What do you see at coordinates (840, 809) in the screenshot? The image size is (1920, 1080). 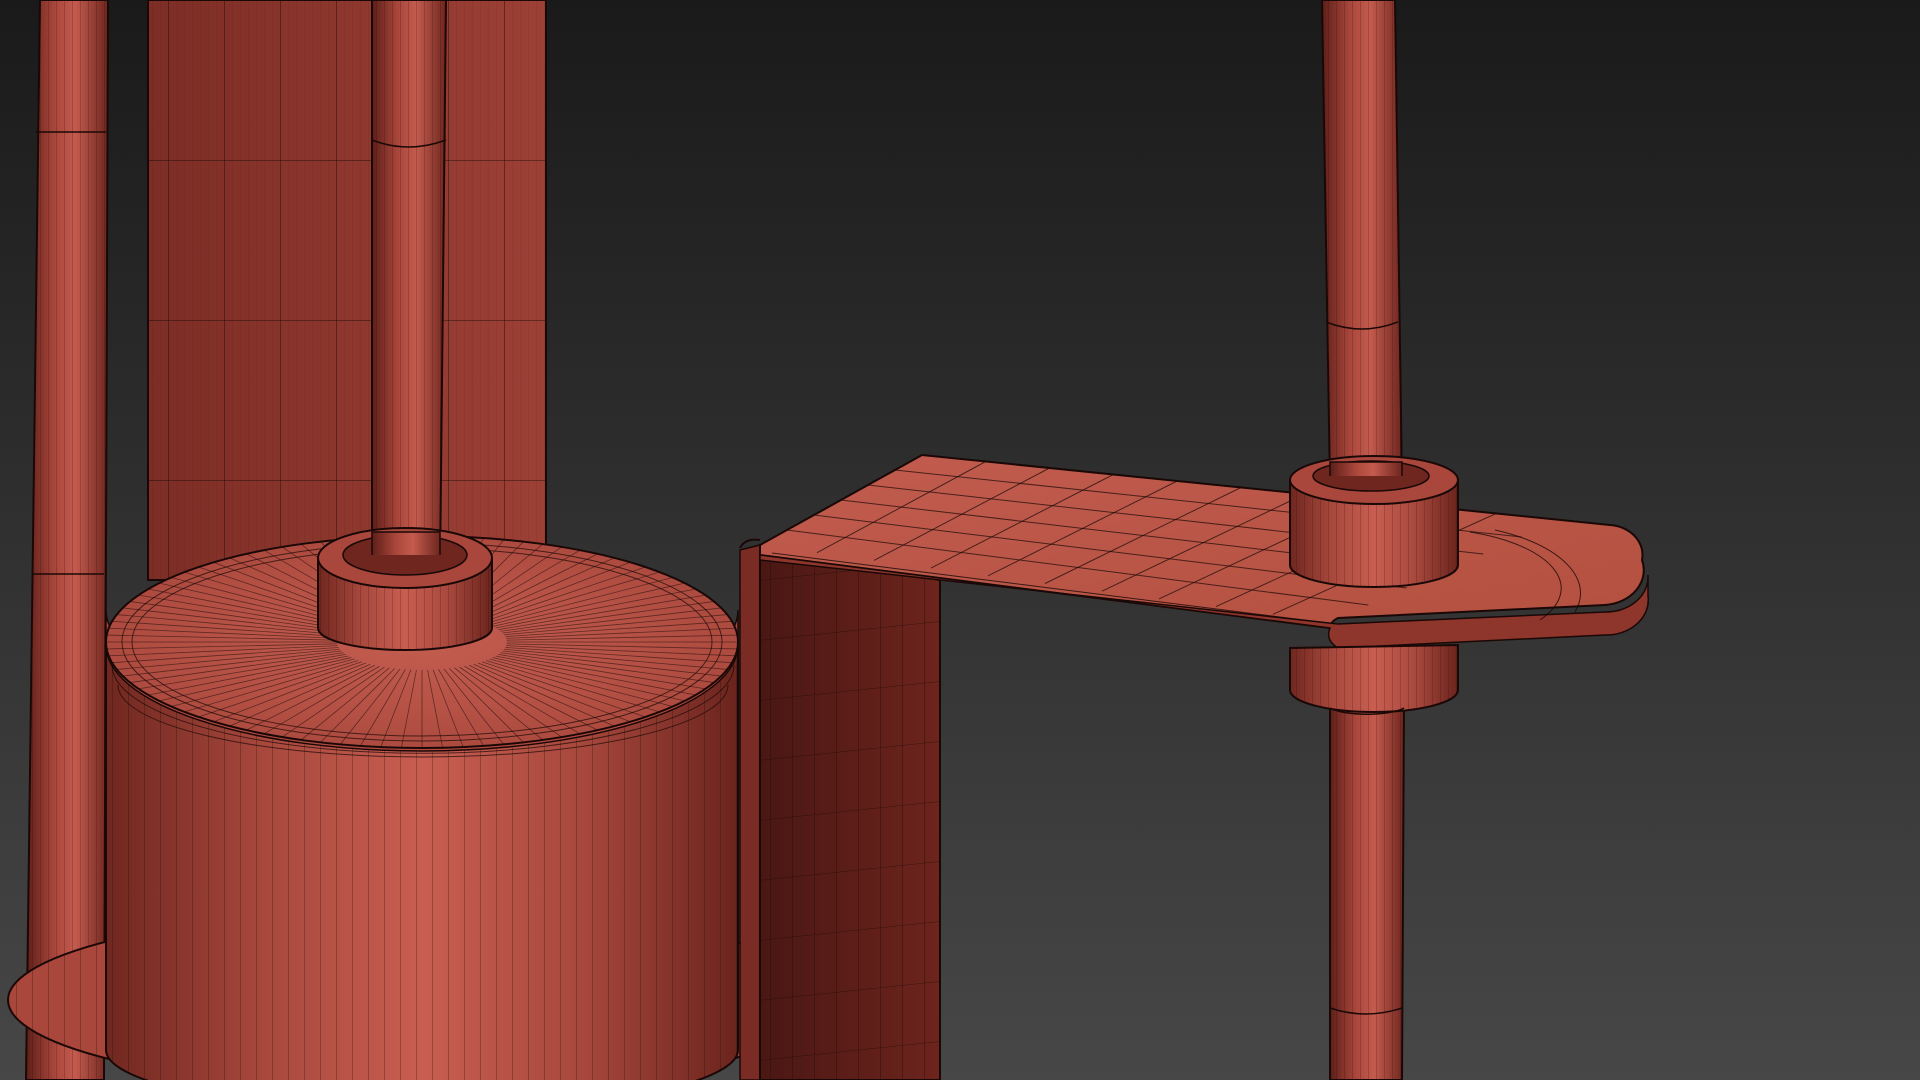 I see `bracket-upright` at bounding box center [840, 809].